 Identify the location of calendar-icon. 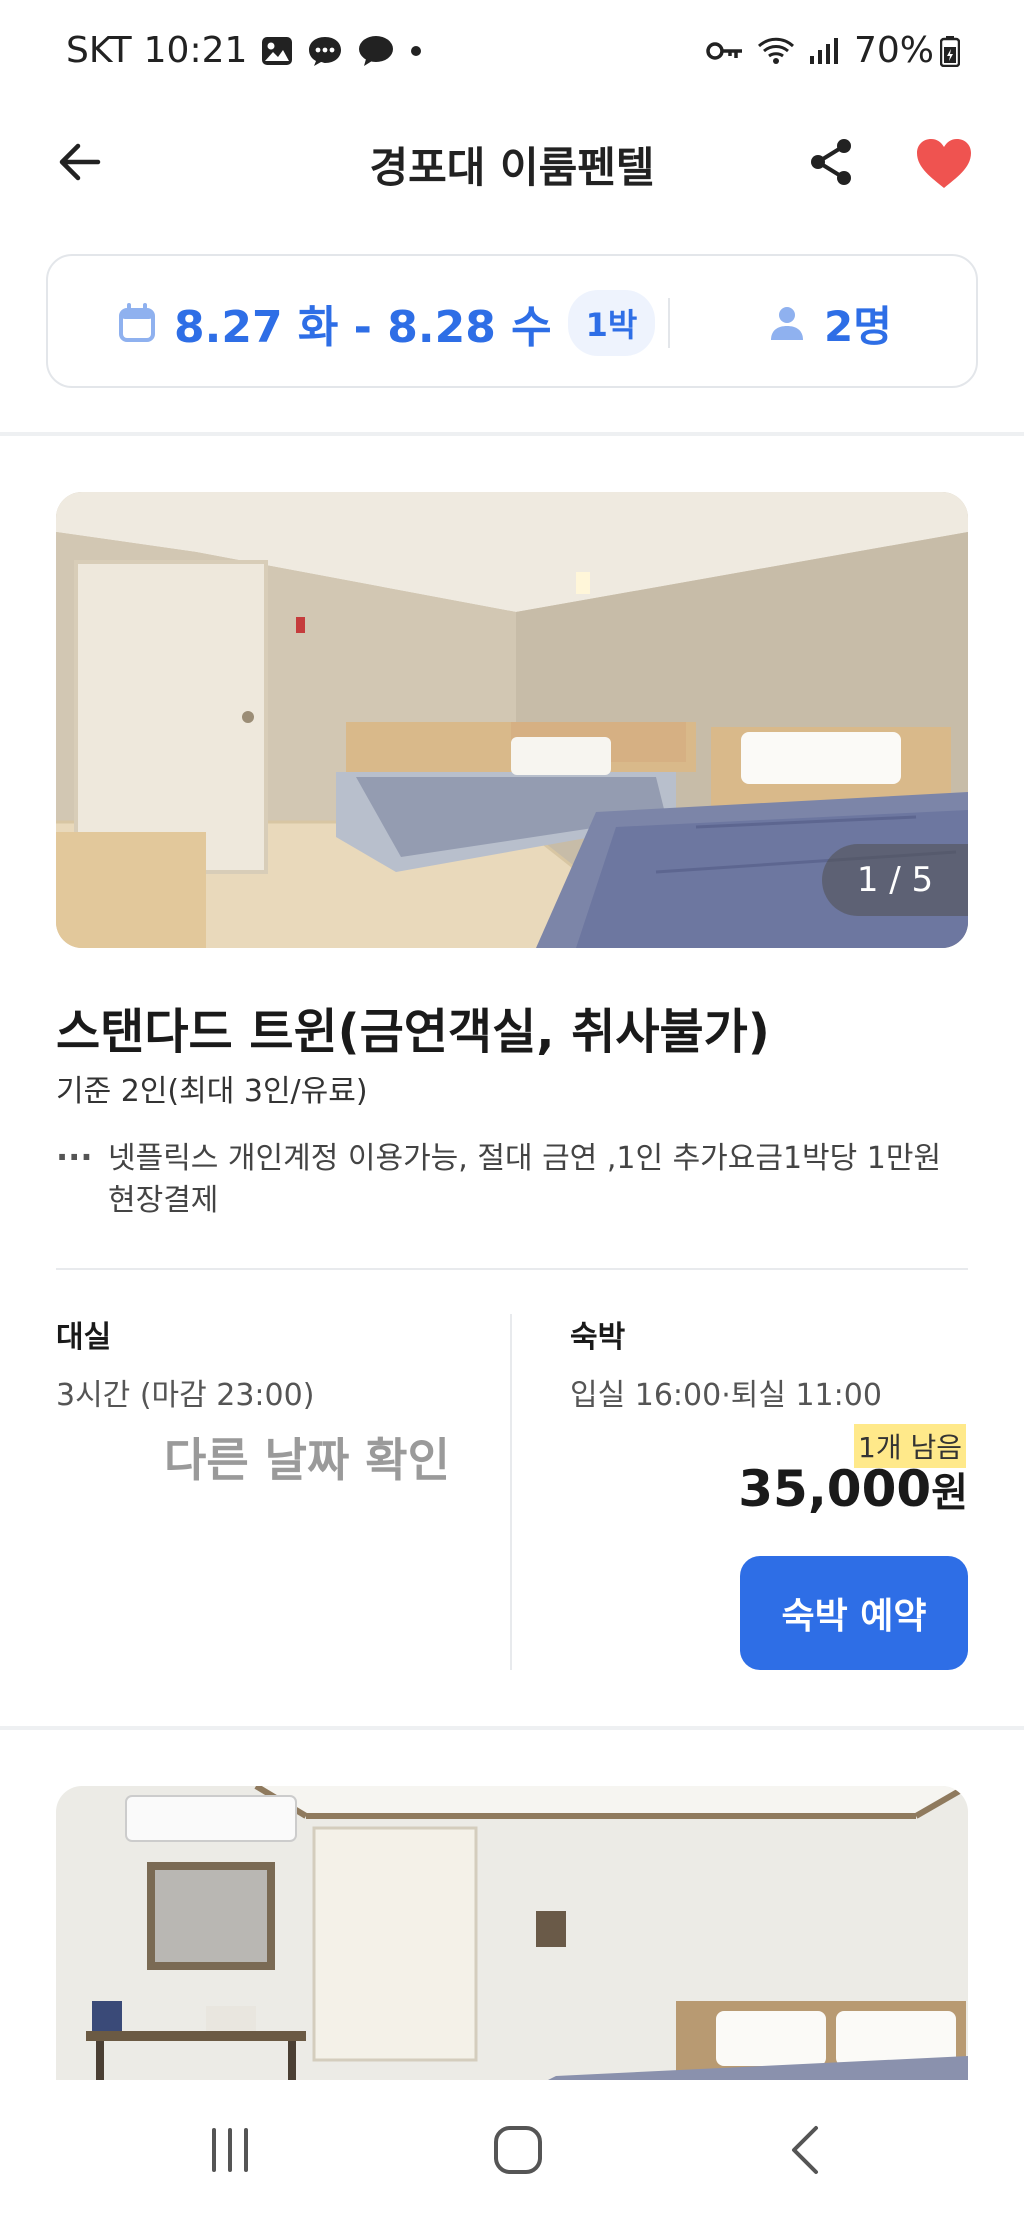
(137, 323).